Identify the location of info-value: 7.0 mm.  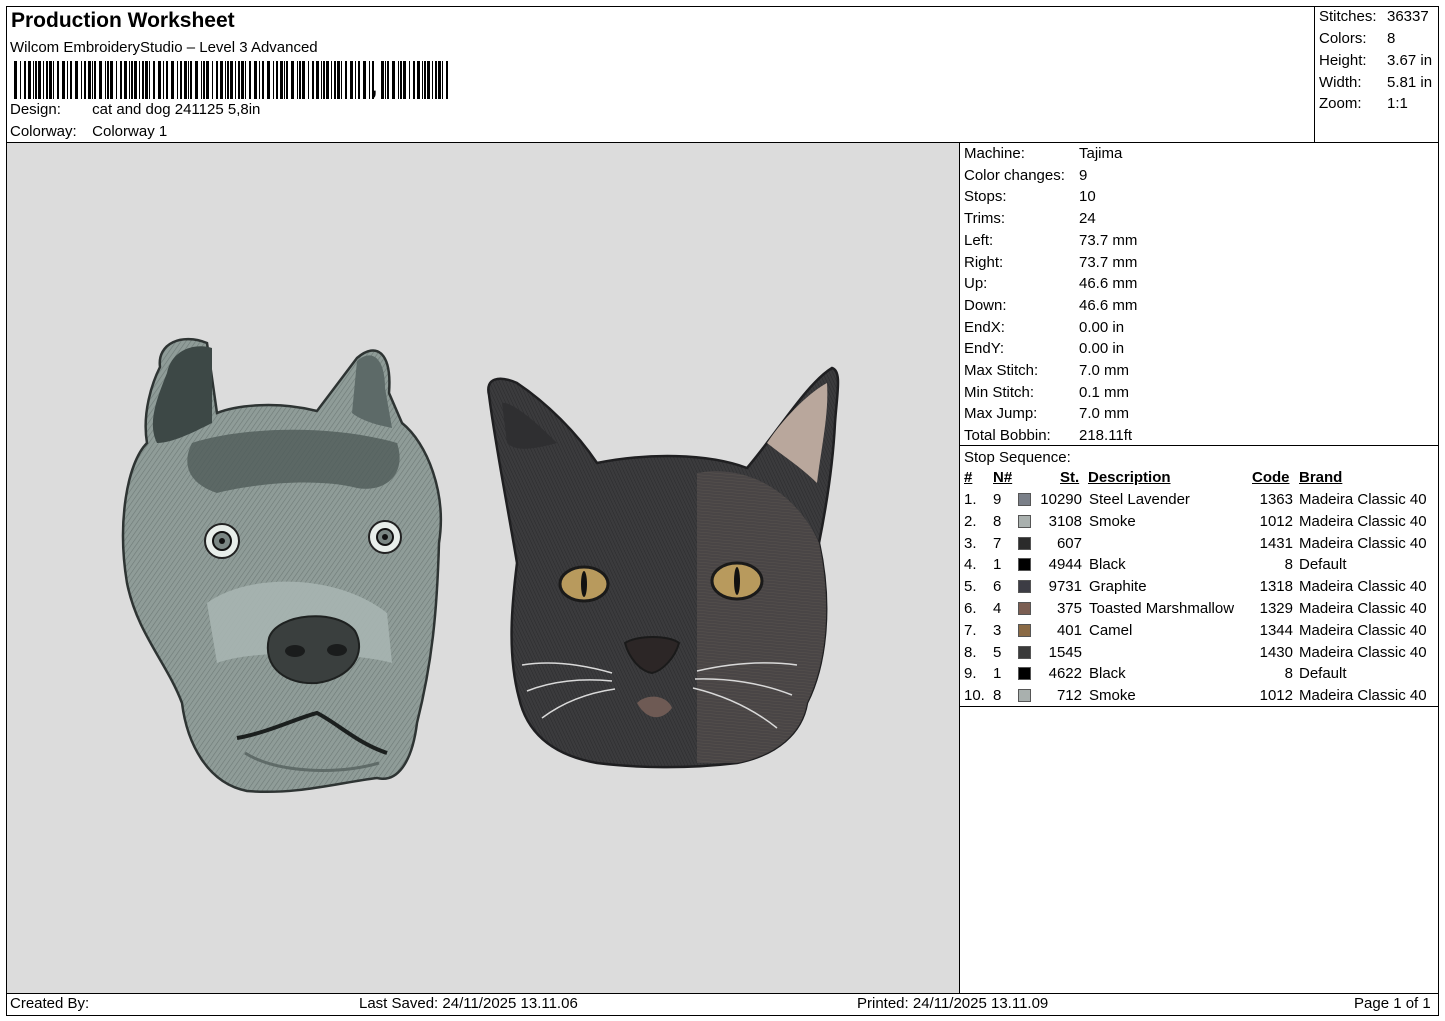
(1104, 414).